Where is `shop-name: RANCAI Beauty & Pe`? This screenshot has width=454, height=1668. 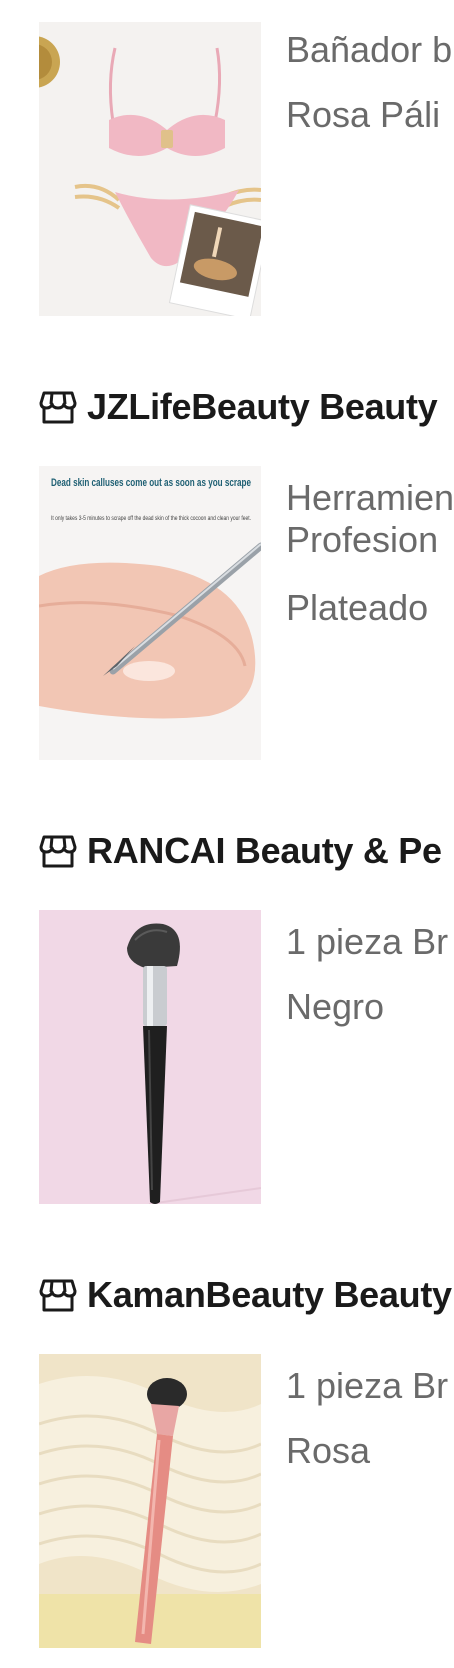 shop-name: RANCAI Beauty & Pe is located at coordinates (264, 850).